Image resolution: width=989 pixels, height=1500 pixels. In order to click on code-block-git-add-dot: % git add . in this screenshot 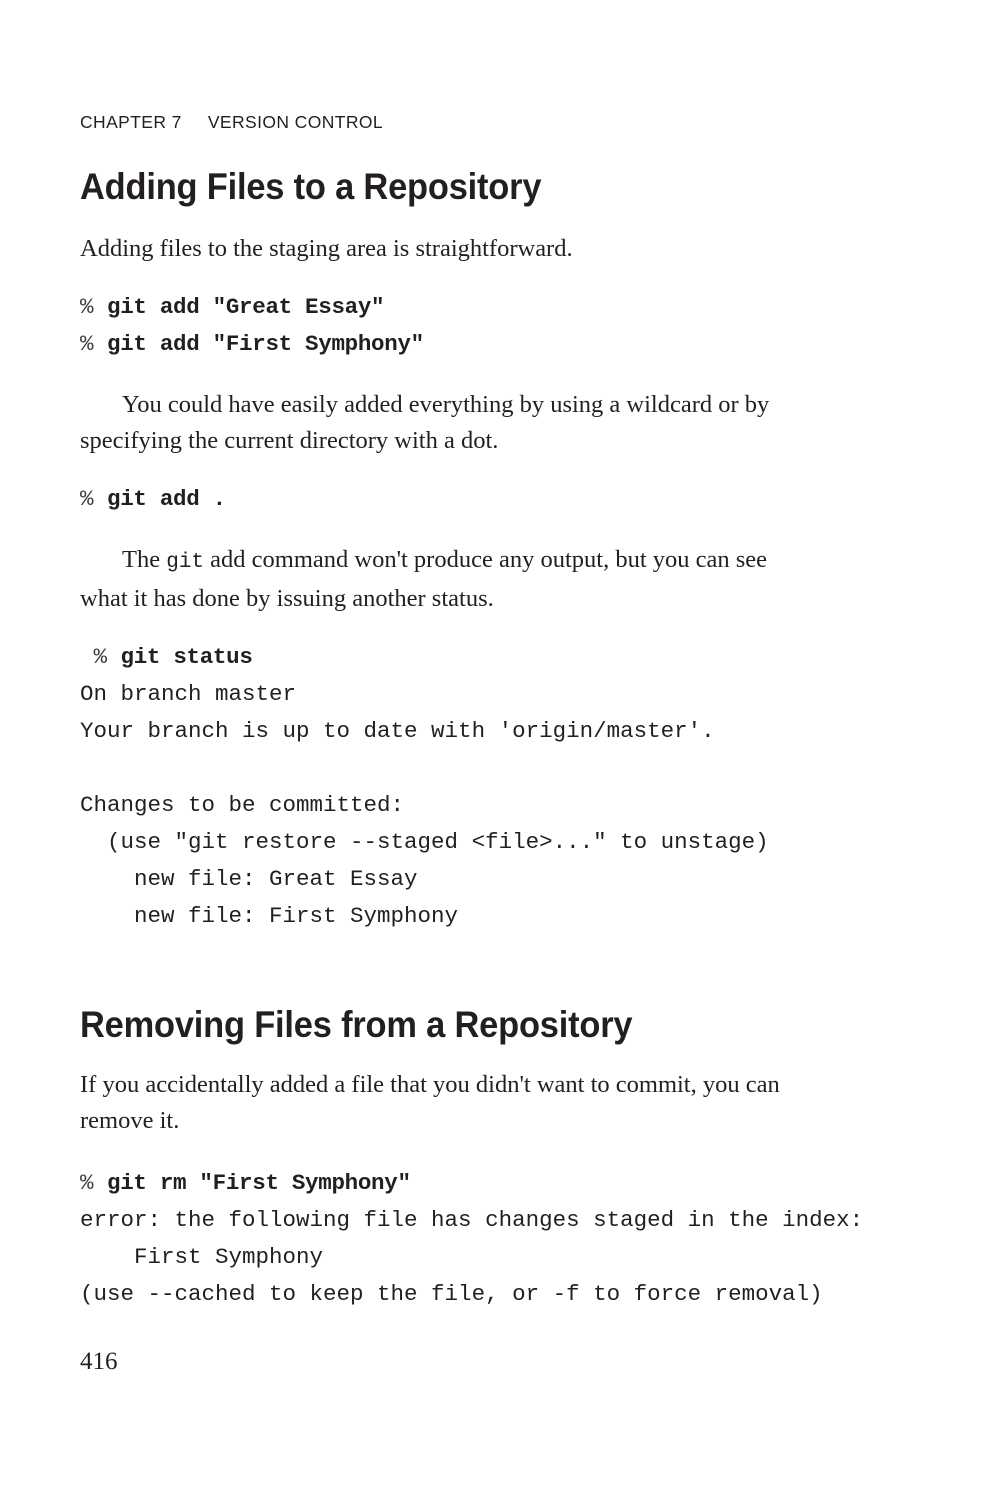, I will do `click(447, 488)`.